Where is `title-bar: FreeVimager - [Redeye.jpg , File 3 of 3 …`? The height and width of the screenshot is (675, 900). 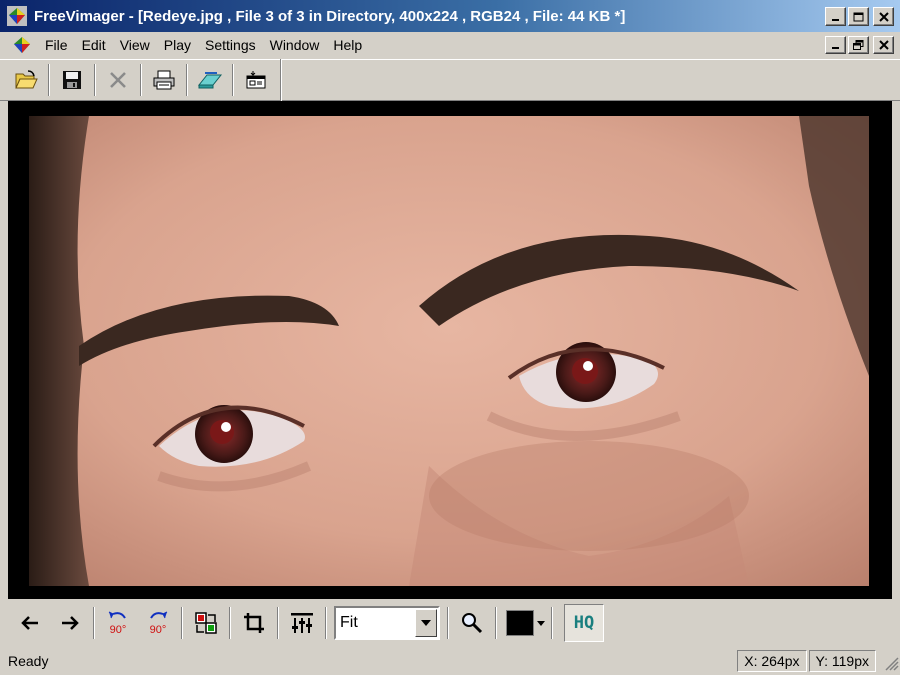 title-bar: FreeVimager - [Redeye.jpg , File 3 of 3 … is located at coordinates (450, 16).